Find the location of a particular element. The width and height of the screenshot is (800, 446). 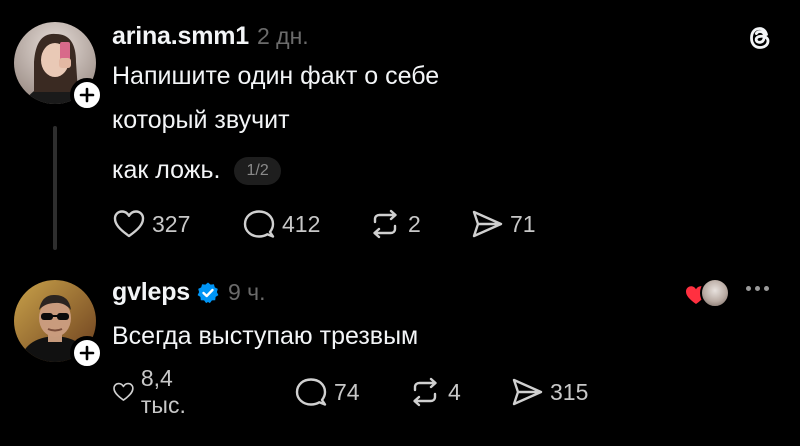

comment-count: 74 is located at coordinates (347, 391).